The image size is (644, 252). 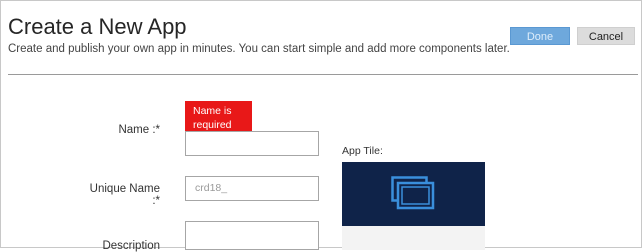 I want to click on name-label: Name :*, so click(x=139, y=130).